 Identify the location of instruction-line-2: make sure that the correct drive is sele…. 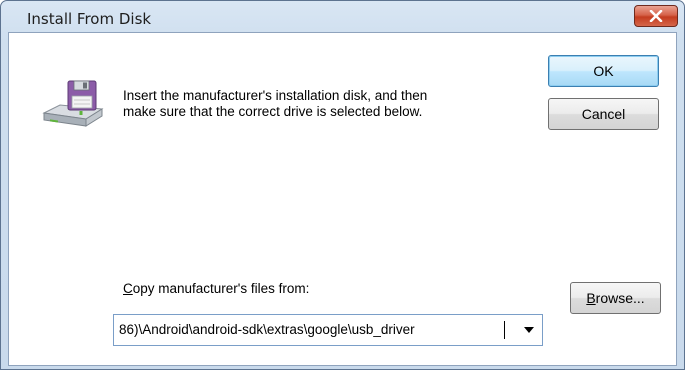
(273, 111).